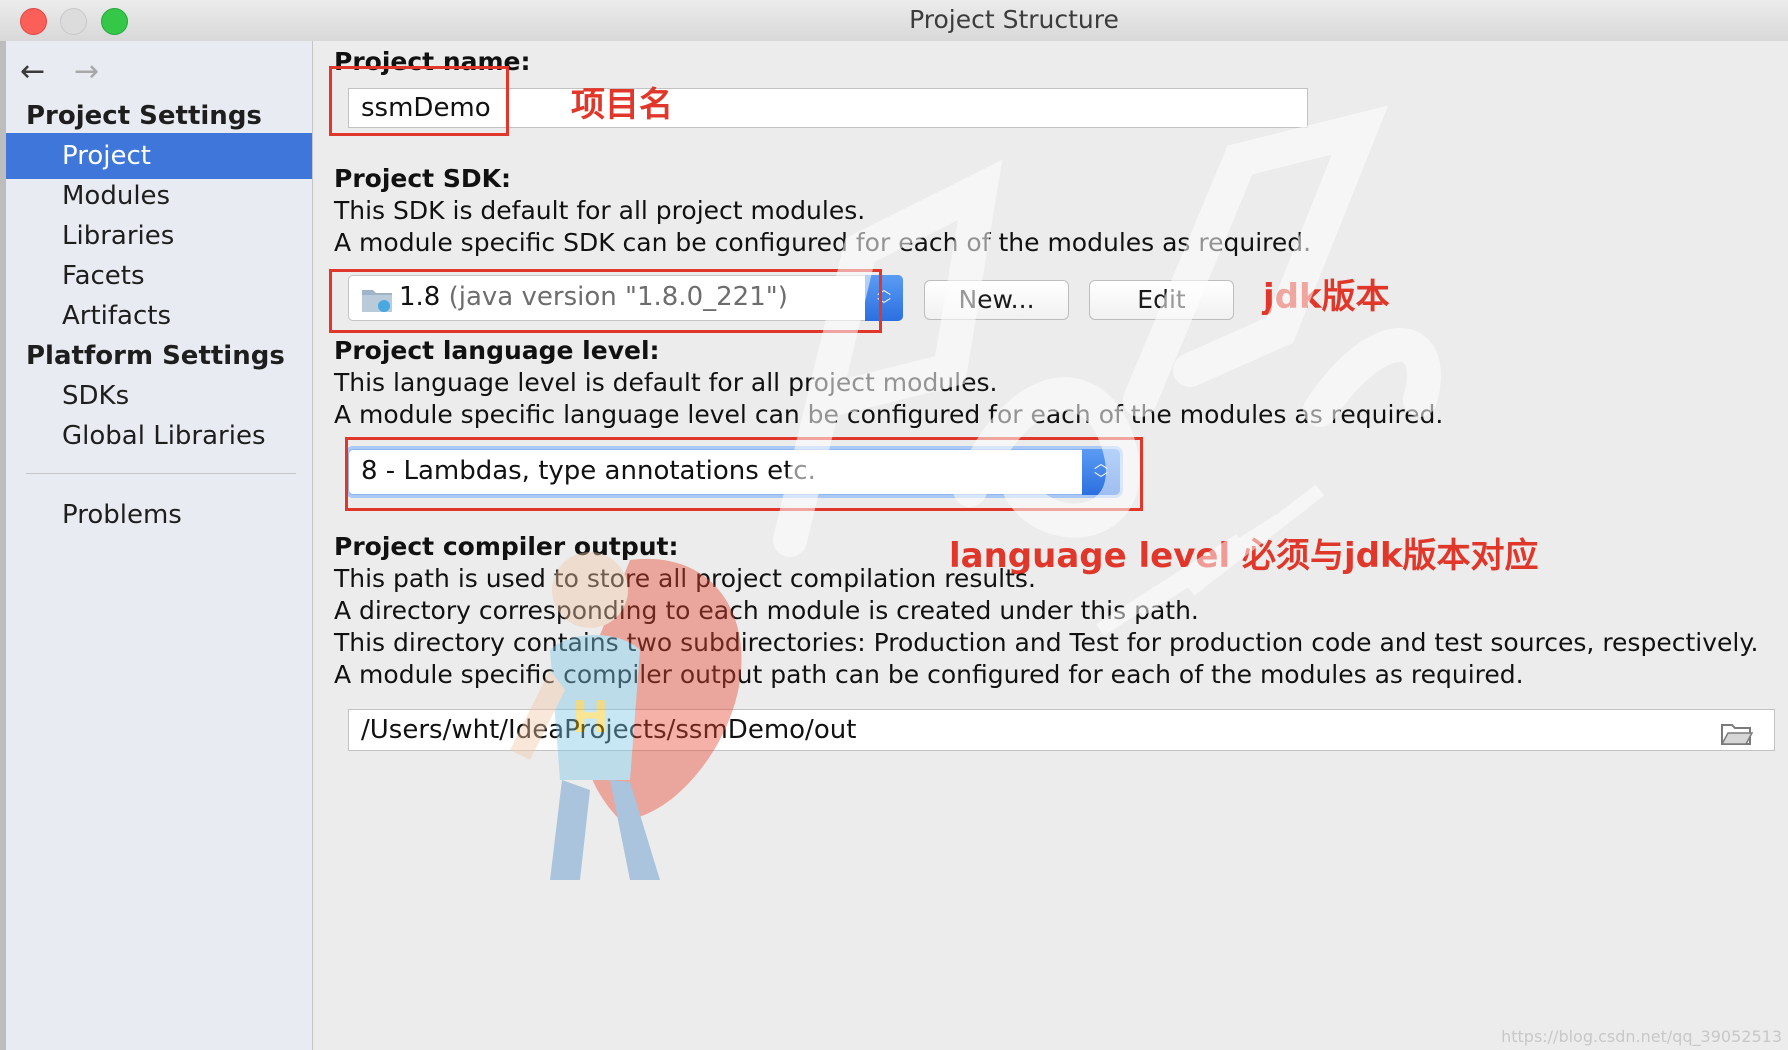  Describe the element at coordinates (744, 474) in the screenshot. I see `annotation-box-language-level` at that location.